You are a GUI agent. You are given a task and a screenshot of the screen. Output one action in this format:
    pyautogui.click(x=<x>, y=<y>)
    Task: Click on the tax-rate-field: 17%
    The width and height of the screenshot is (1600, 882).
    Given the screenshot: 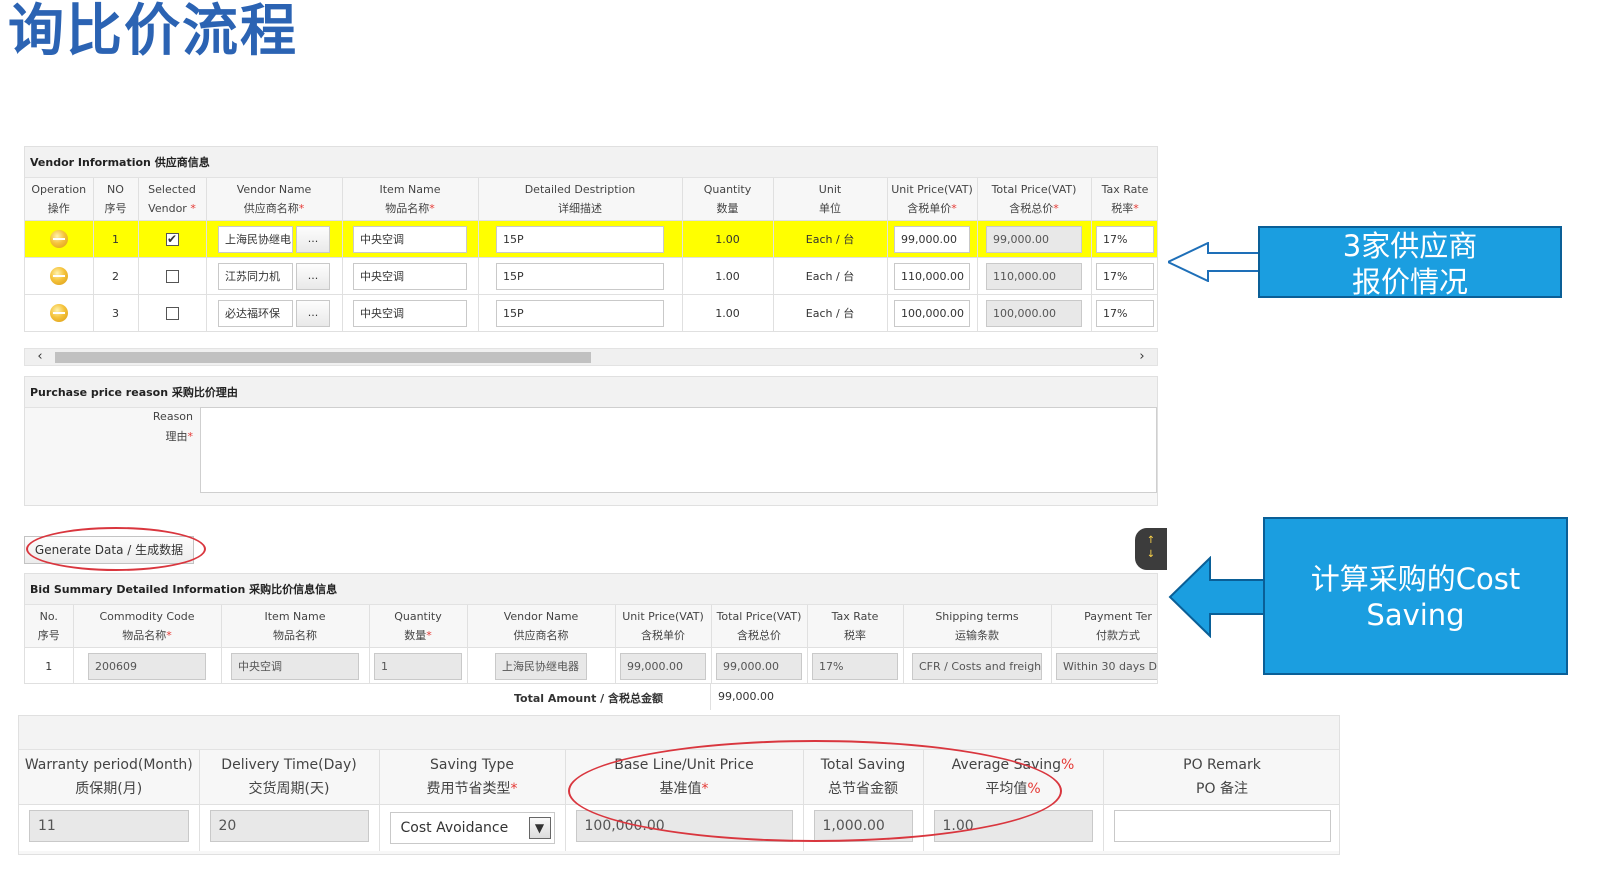 What is the action you would take?
    pyautogui.click(x=855, y=666)
    